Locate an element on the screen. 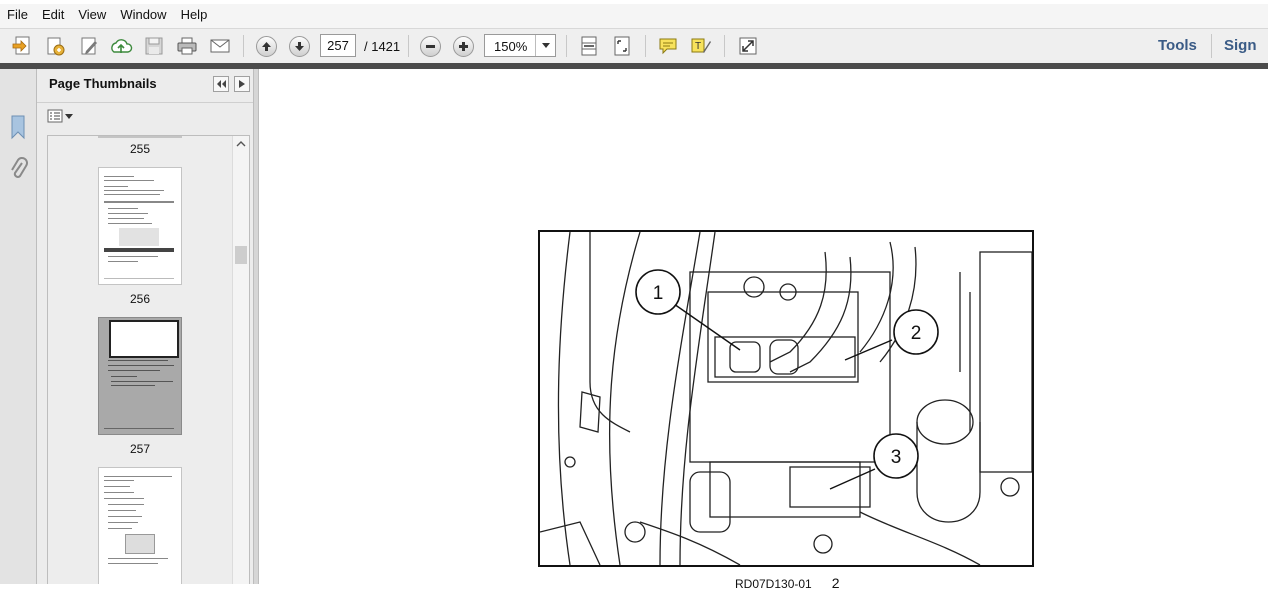  page-number-input: 257 is located at coordinates (338, 45).